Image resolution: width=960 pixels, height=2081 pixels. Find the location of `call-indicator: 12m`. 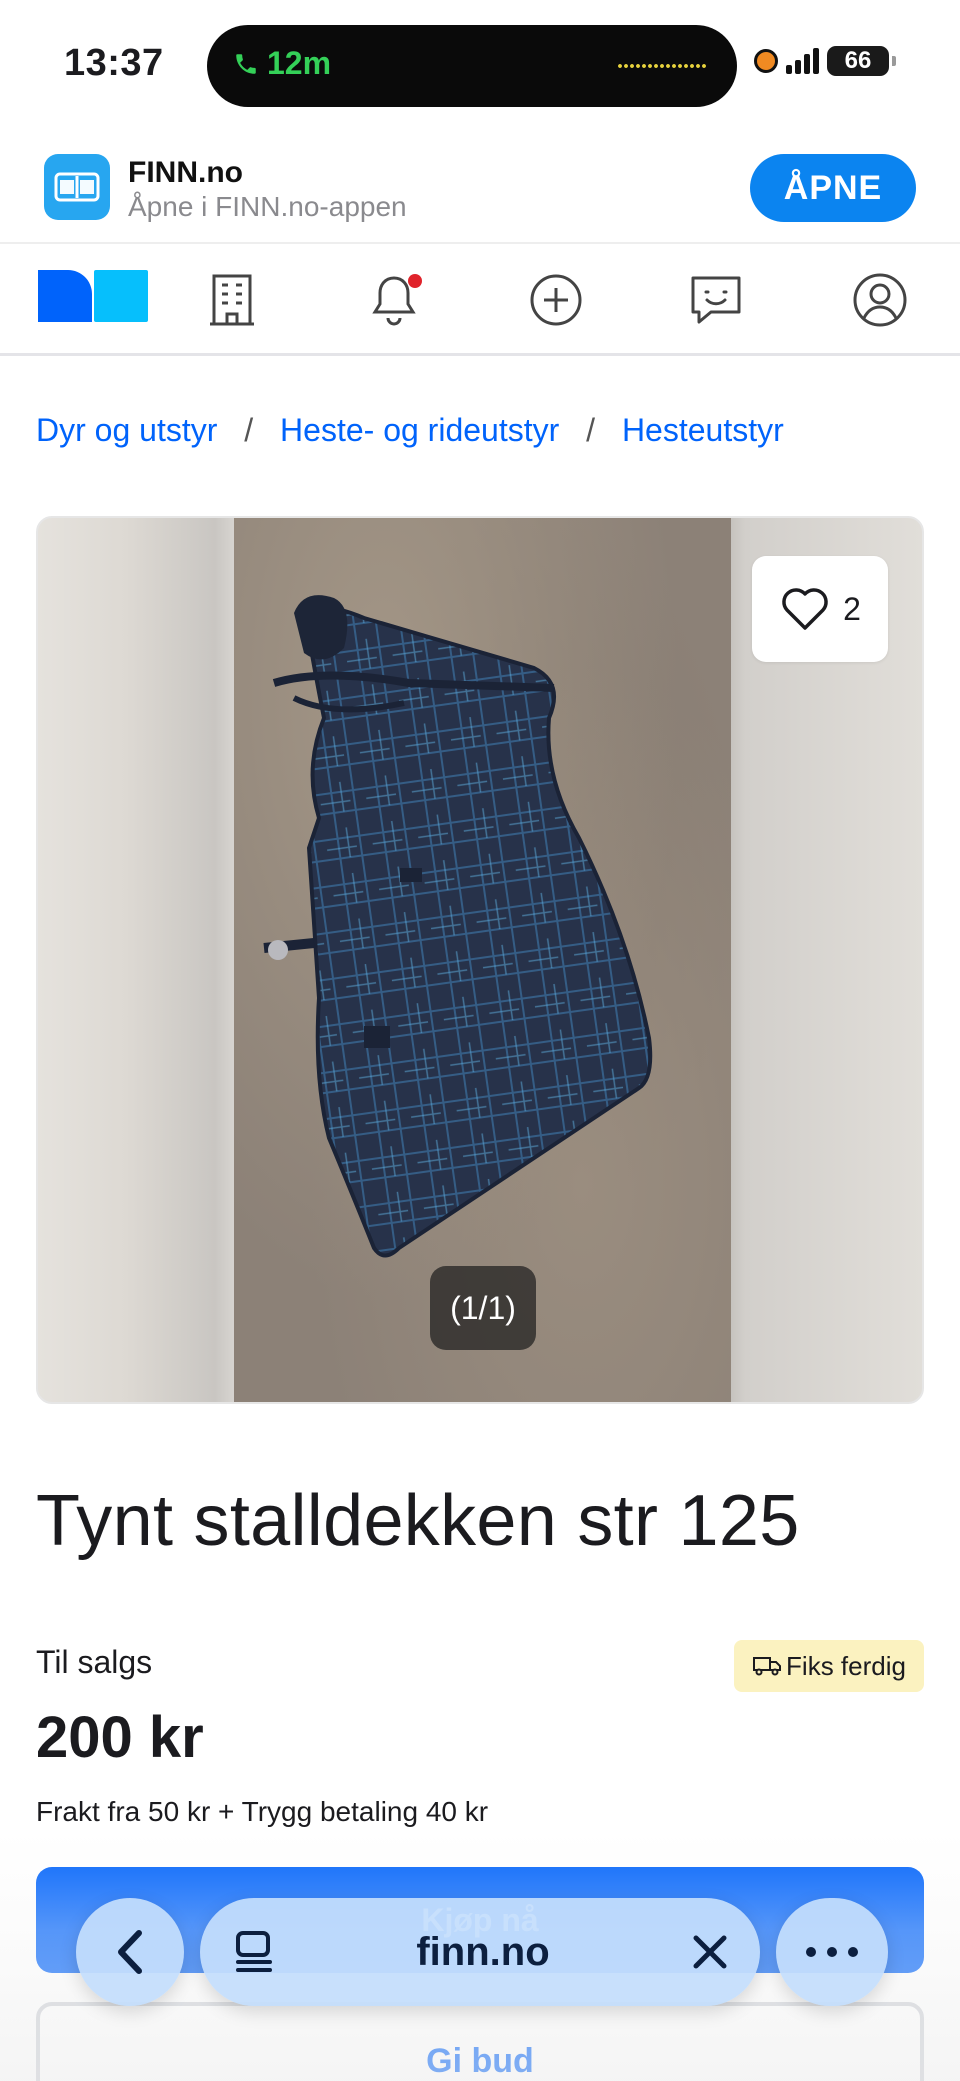

call-indicator: 12m is located at coordinates (282, 63).